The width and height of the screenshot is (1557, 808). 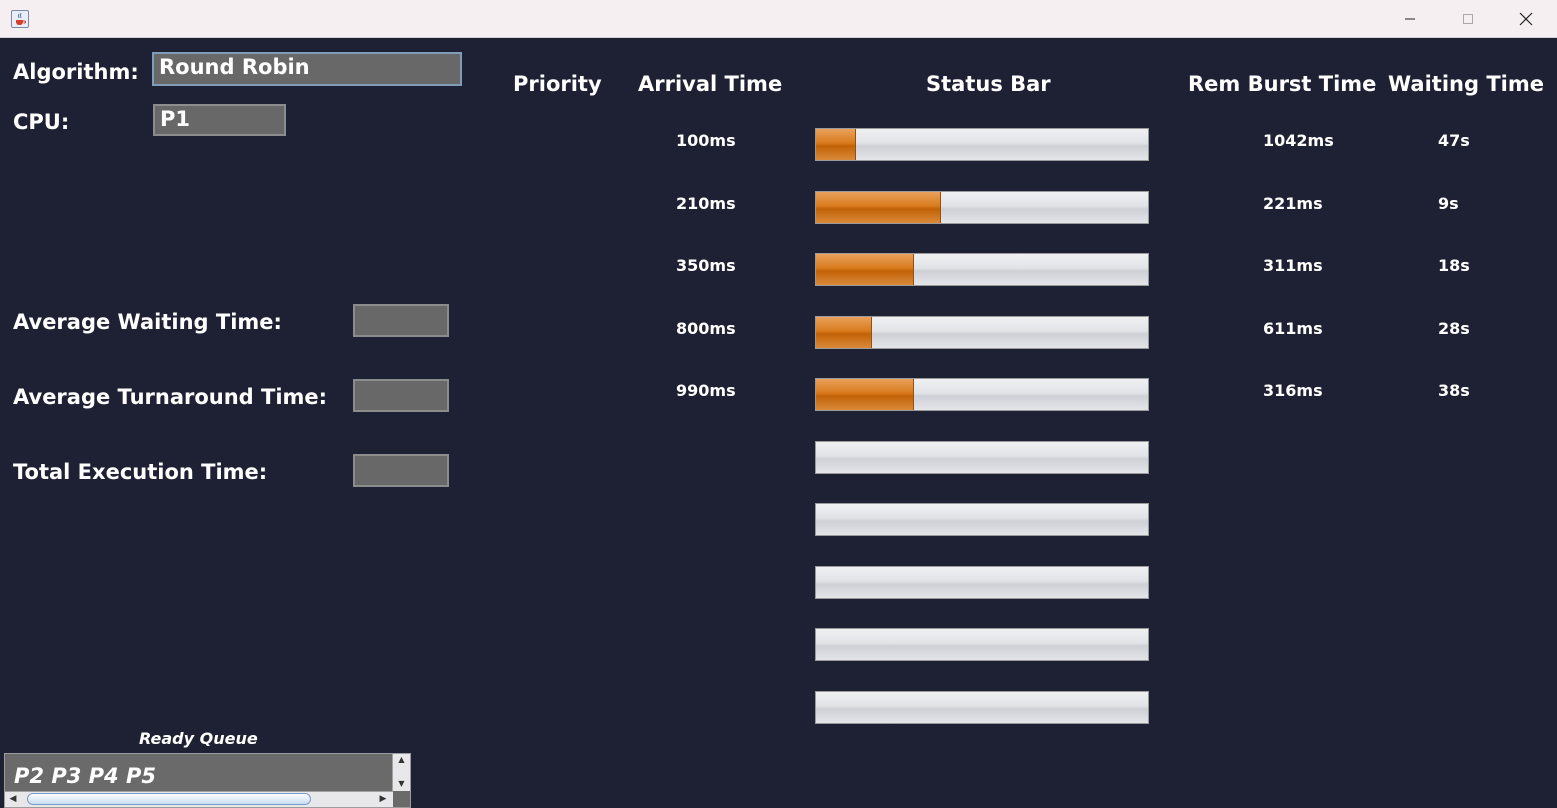 What do you see at coordinates (706, 390) in the screenshot?
I see `arrival-time-cell: 990ms` at bounding box center [706, 390].